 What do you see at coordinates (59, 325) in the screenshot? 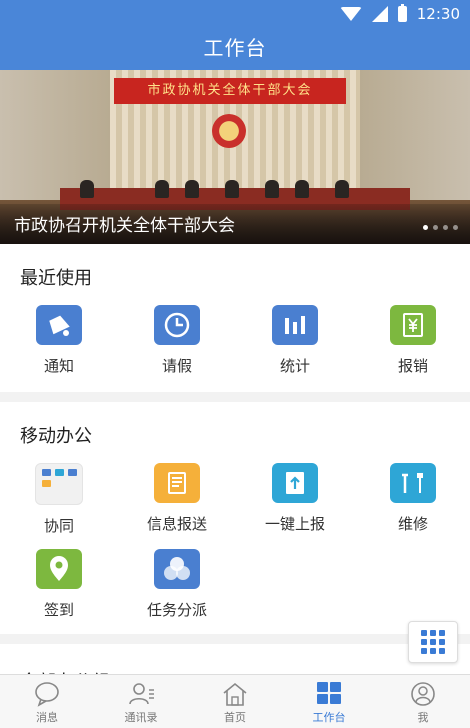
I see `bell-icon` at bounding box center [59, 325].